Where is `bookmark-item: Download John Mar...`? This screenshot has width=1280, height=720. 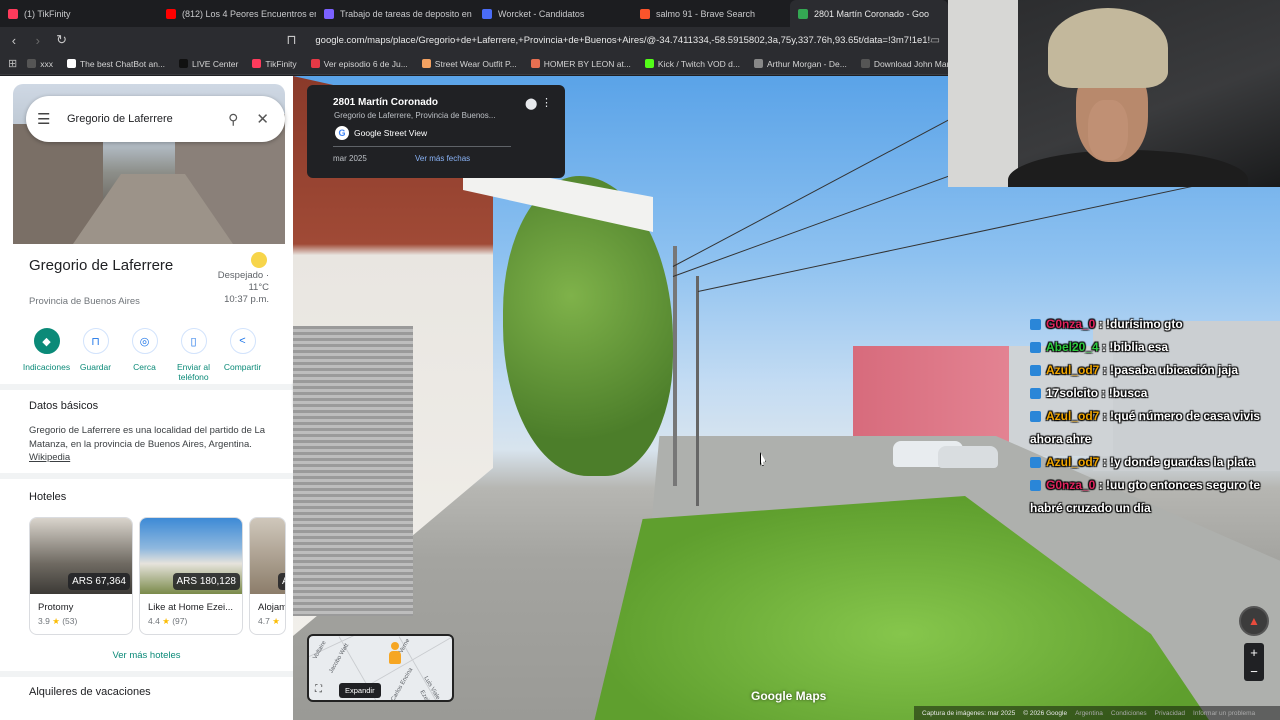
bookmark-item: Download John Mar... is located at coordinates (908, 63).